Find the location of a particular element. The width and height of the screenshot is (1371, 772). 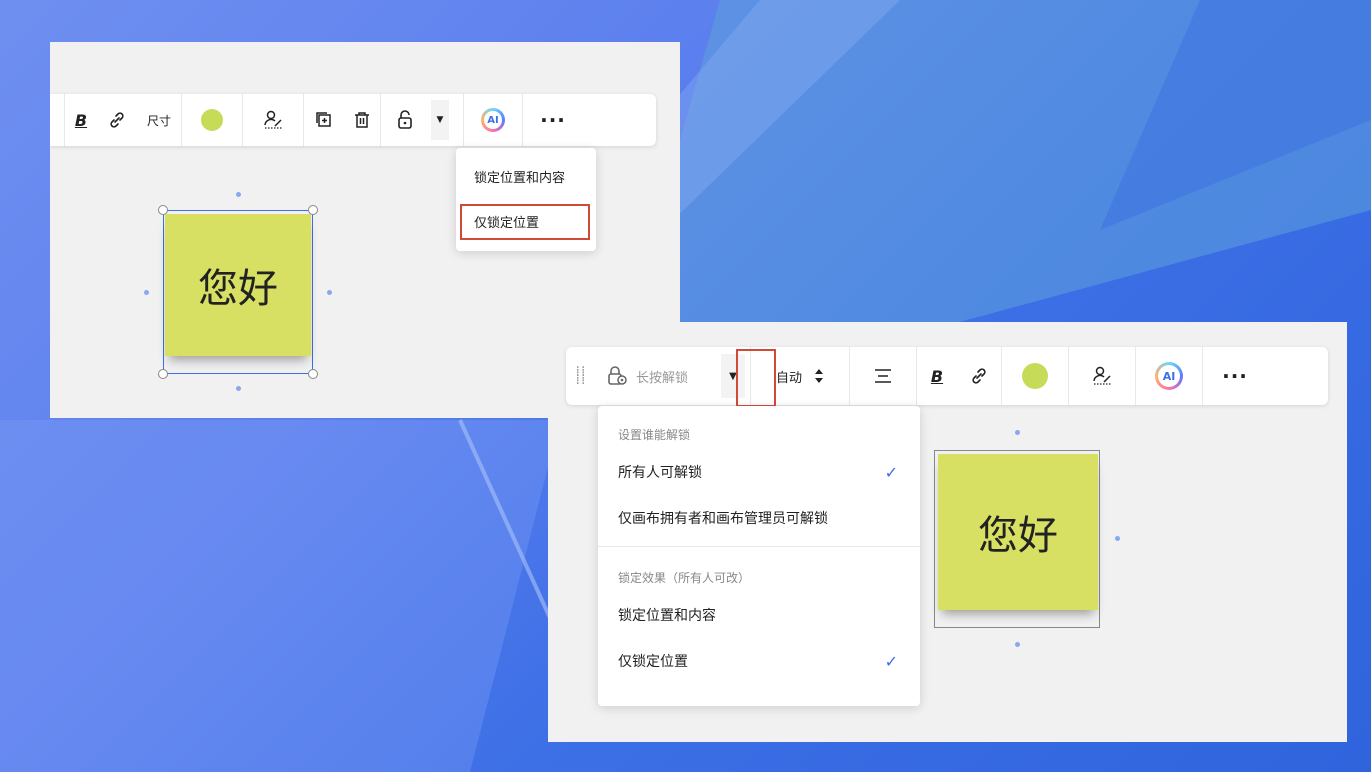

section-title-who-can-unlock: 设置谁能解锁 is located at coordinates (654, 435).